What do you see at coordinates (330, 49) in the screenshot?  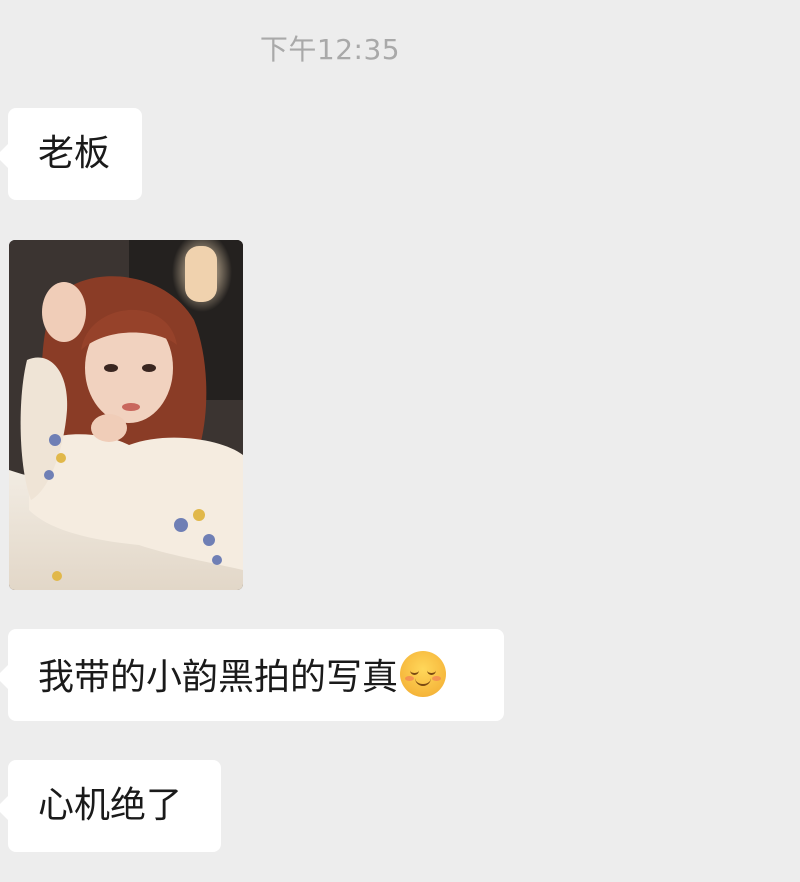 I see `timestamp: 下午12:35` at bounding box center [330, 49].